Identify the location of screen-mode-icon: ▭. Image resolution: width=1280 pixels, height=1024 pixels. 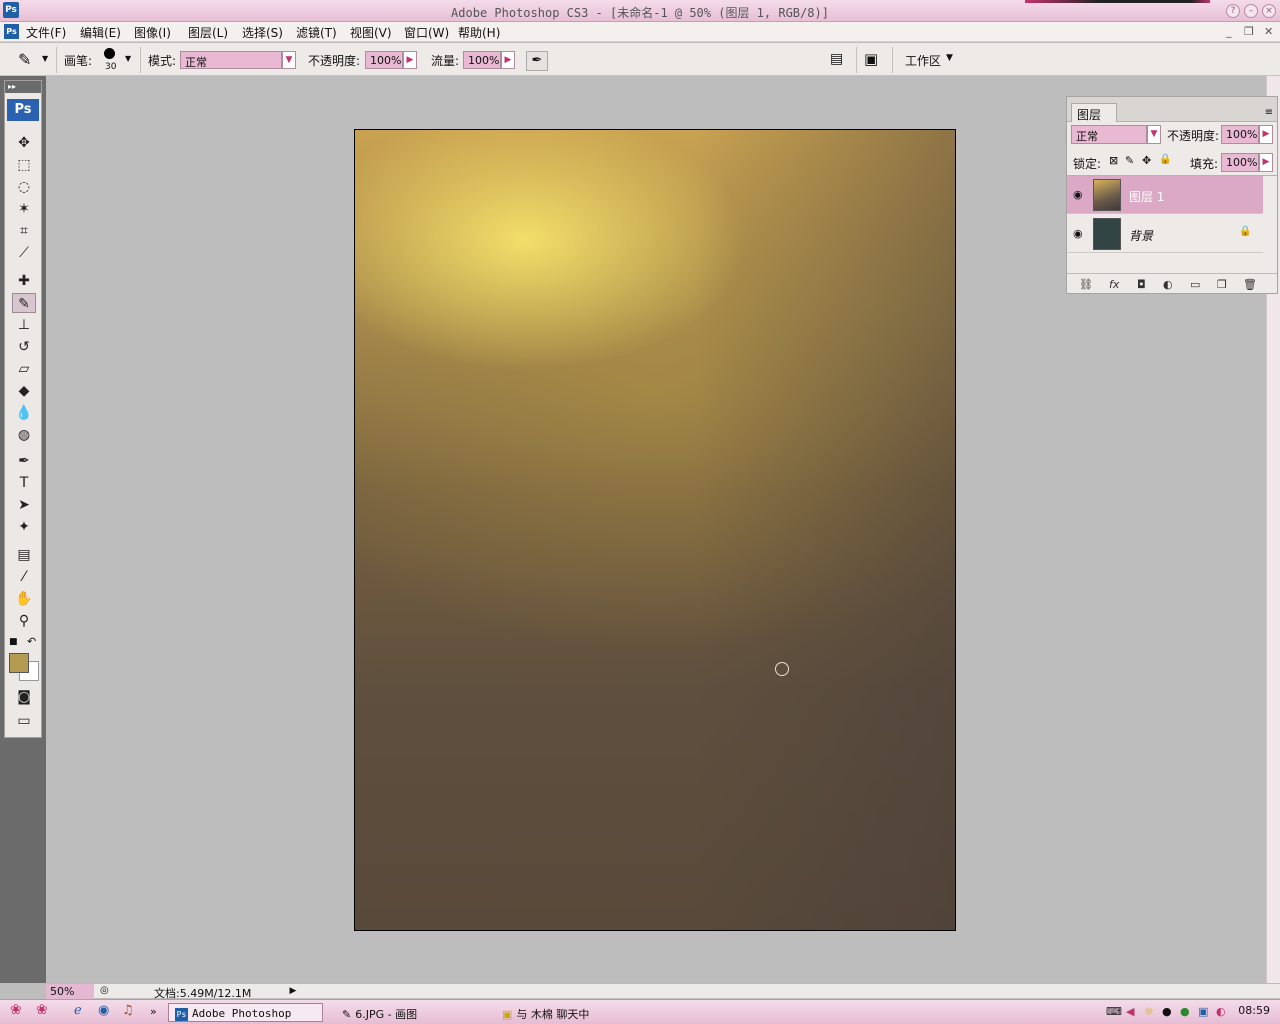
(24, 721).